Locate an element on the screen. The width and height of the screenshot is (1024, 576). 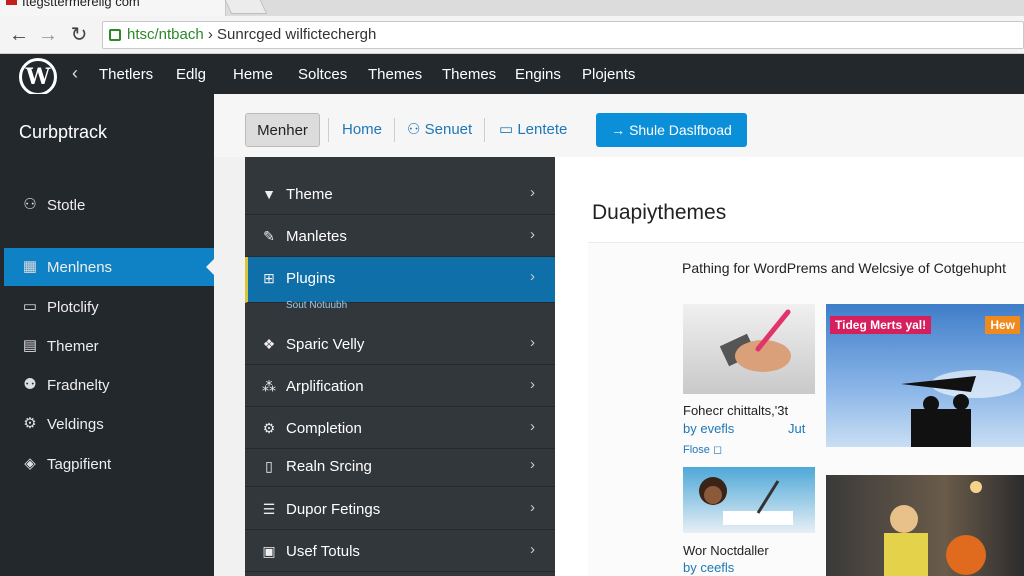
sidebar-item-themer: ▤ Themer is located at coordinates (107, 346).